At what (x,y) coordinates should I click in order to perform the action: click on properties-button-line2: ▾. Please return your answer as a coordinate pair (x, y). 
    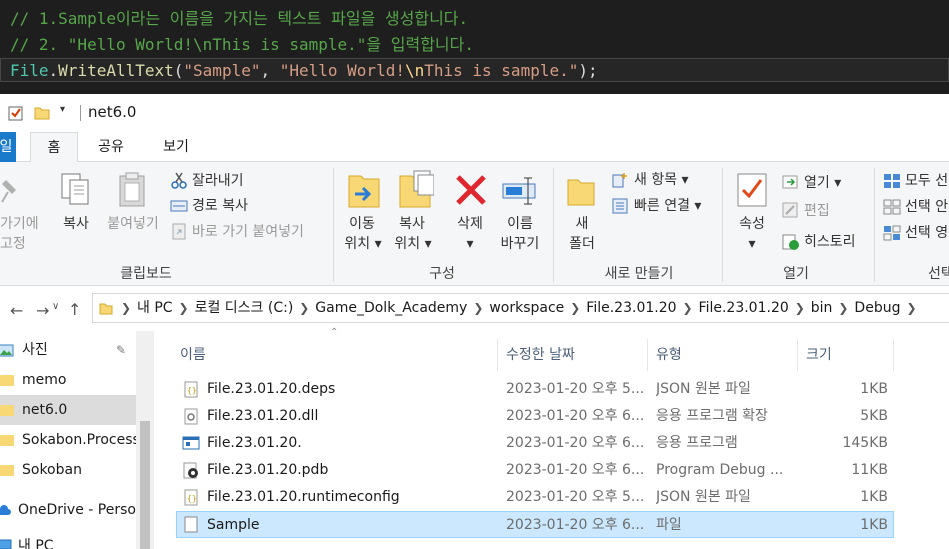
    Looking at the image, I should click on (752, 244).